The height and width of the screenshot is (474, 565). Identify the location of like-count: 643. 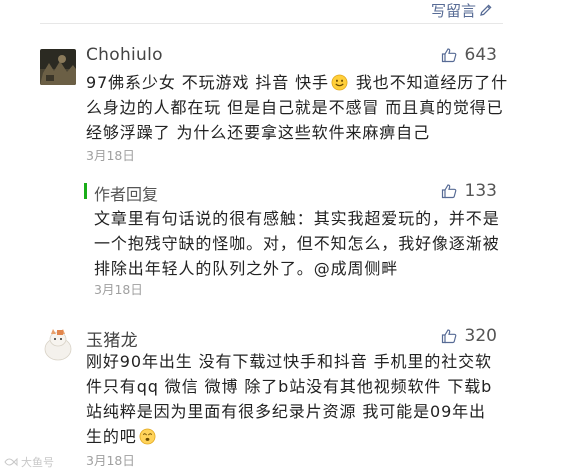
(480, 55).